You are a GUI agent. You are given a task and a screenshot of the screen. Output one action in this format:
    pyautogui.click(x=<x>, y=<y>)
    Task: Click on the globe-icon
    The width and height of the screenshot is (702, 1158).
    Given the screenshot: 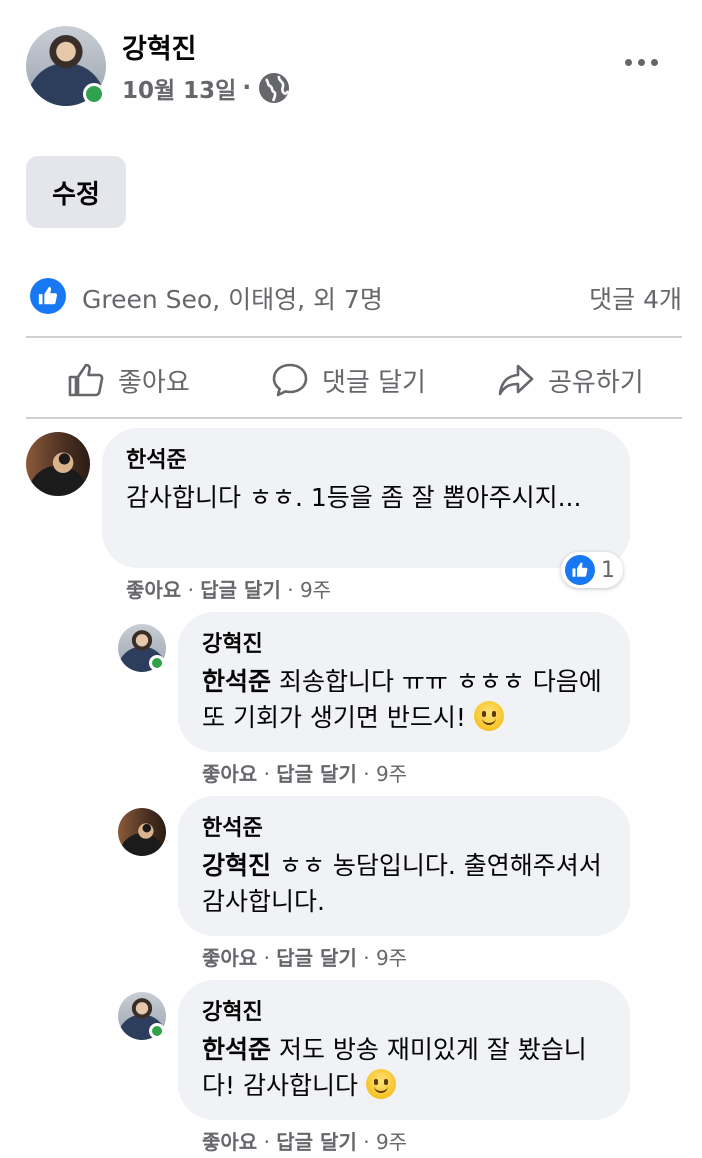 What is the action you would take?
    pyautogui.click(x=274, y=88)
    